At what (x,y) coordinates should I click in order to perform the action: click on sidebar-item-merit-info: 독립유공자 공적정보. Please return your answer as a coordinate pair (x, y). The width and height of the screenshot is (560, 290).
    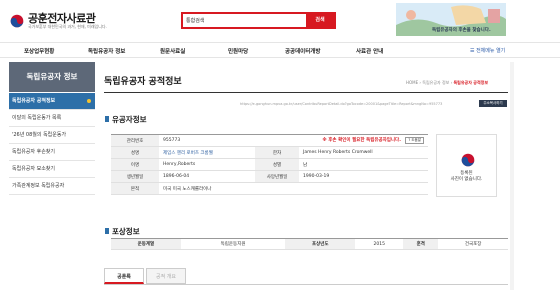
    Looking at the image, I should click on (52, 101).